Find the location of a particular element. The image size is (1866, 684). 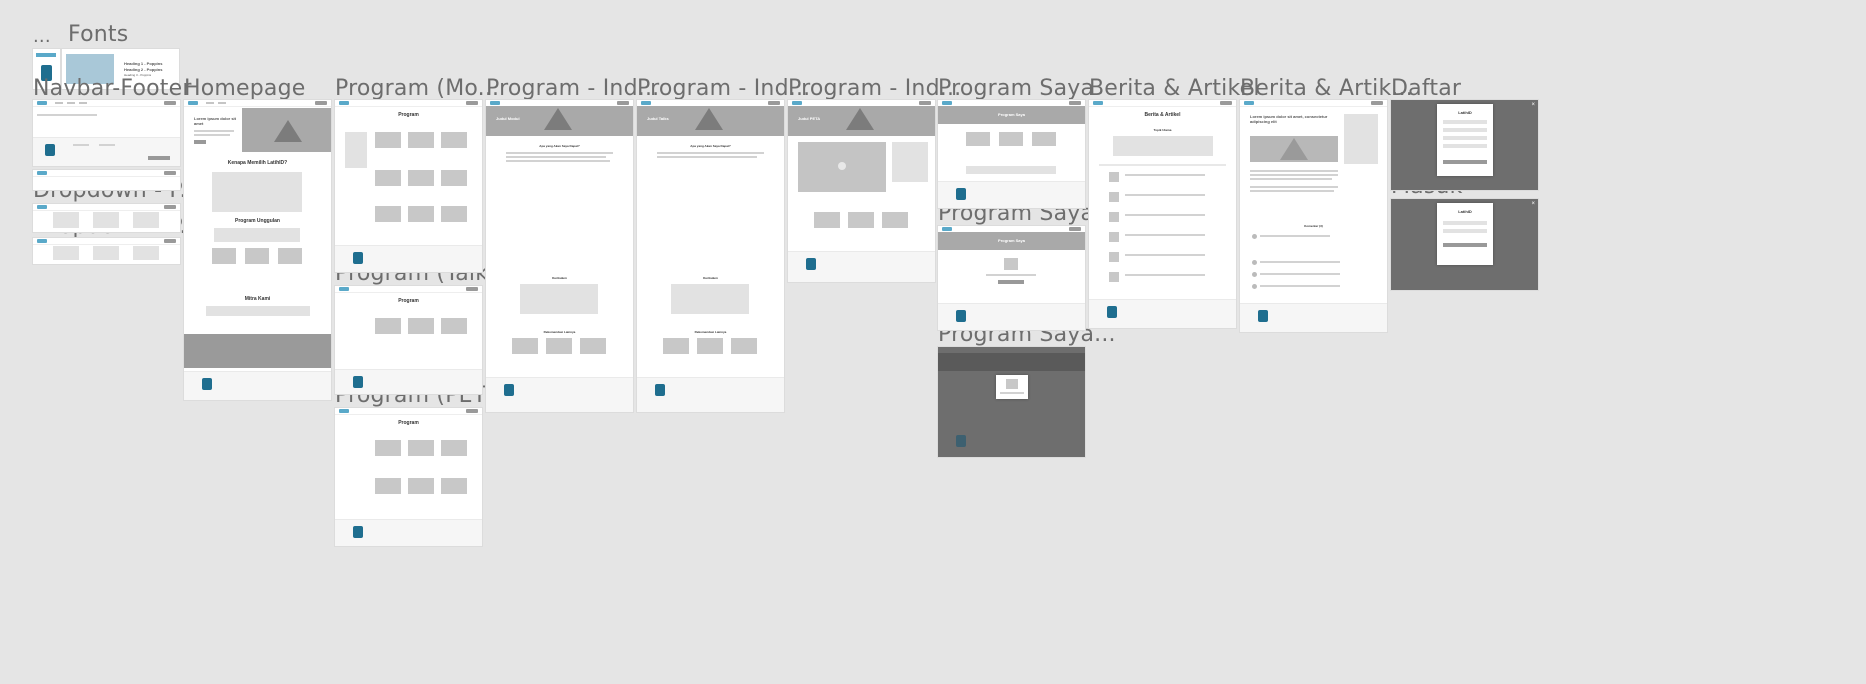

navbar is located at coordinates (257, 103).